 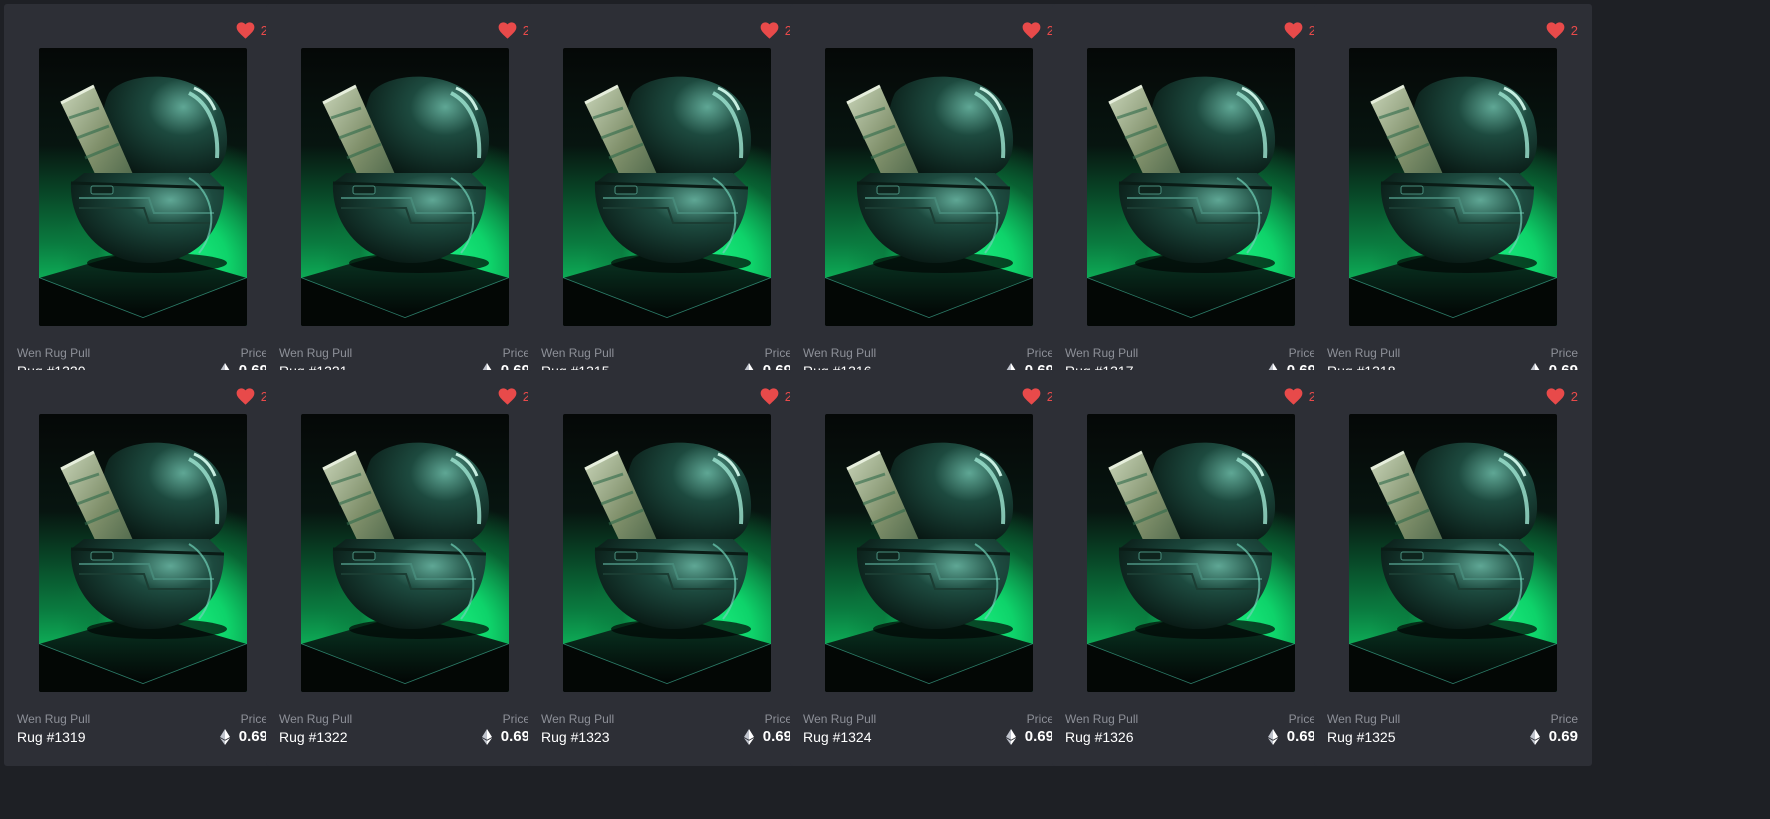 I want to click on nft-name: Rug #1325, so click(x=1361, y=737).